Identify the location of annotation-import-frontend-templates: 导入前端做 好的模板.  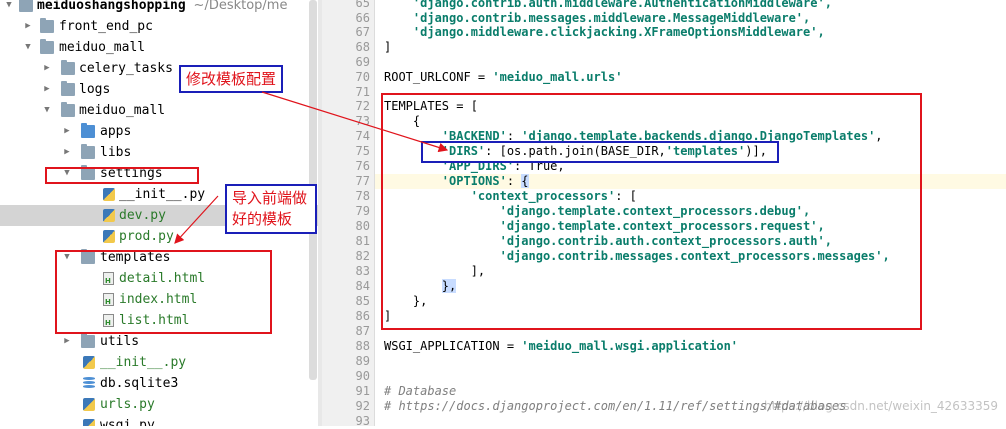
(271, 209).